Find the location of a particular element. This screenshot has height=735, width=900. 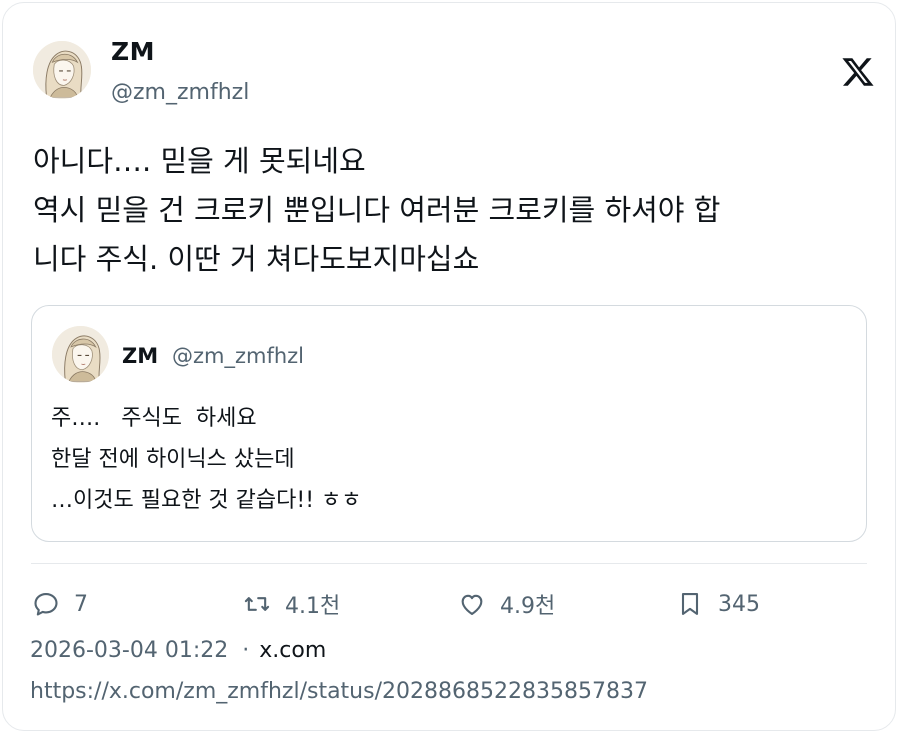

quoted-text-line: 주…. 주식도 하세요 is located at coordinates (154, 418).